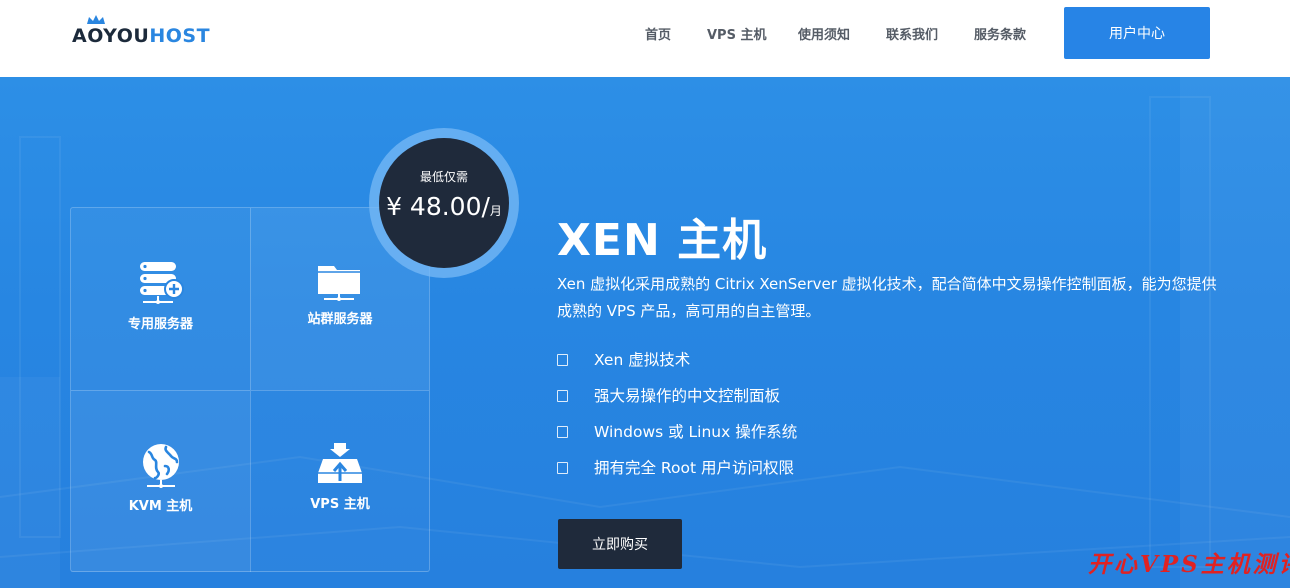 This screenshot has width=1290, height=588. I want to click on tile-vps-host: VPS 主机, so click(339, 481).